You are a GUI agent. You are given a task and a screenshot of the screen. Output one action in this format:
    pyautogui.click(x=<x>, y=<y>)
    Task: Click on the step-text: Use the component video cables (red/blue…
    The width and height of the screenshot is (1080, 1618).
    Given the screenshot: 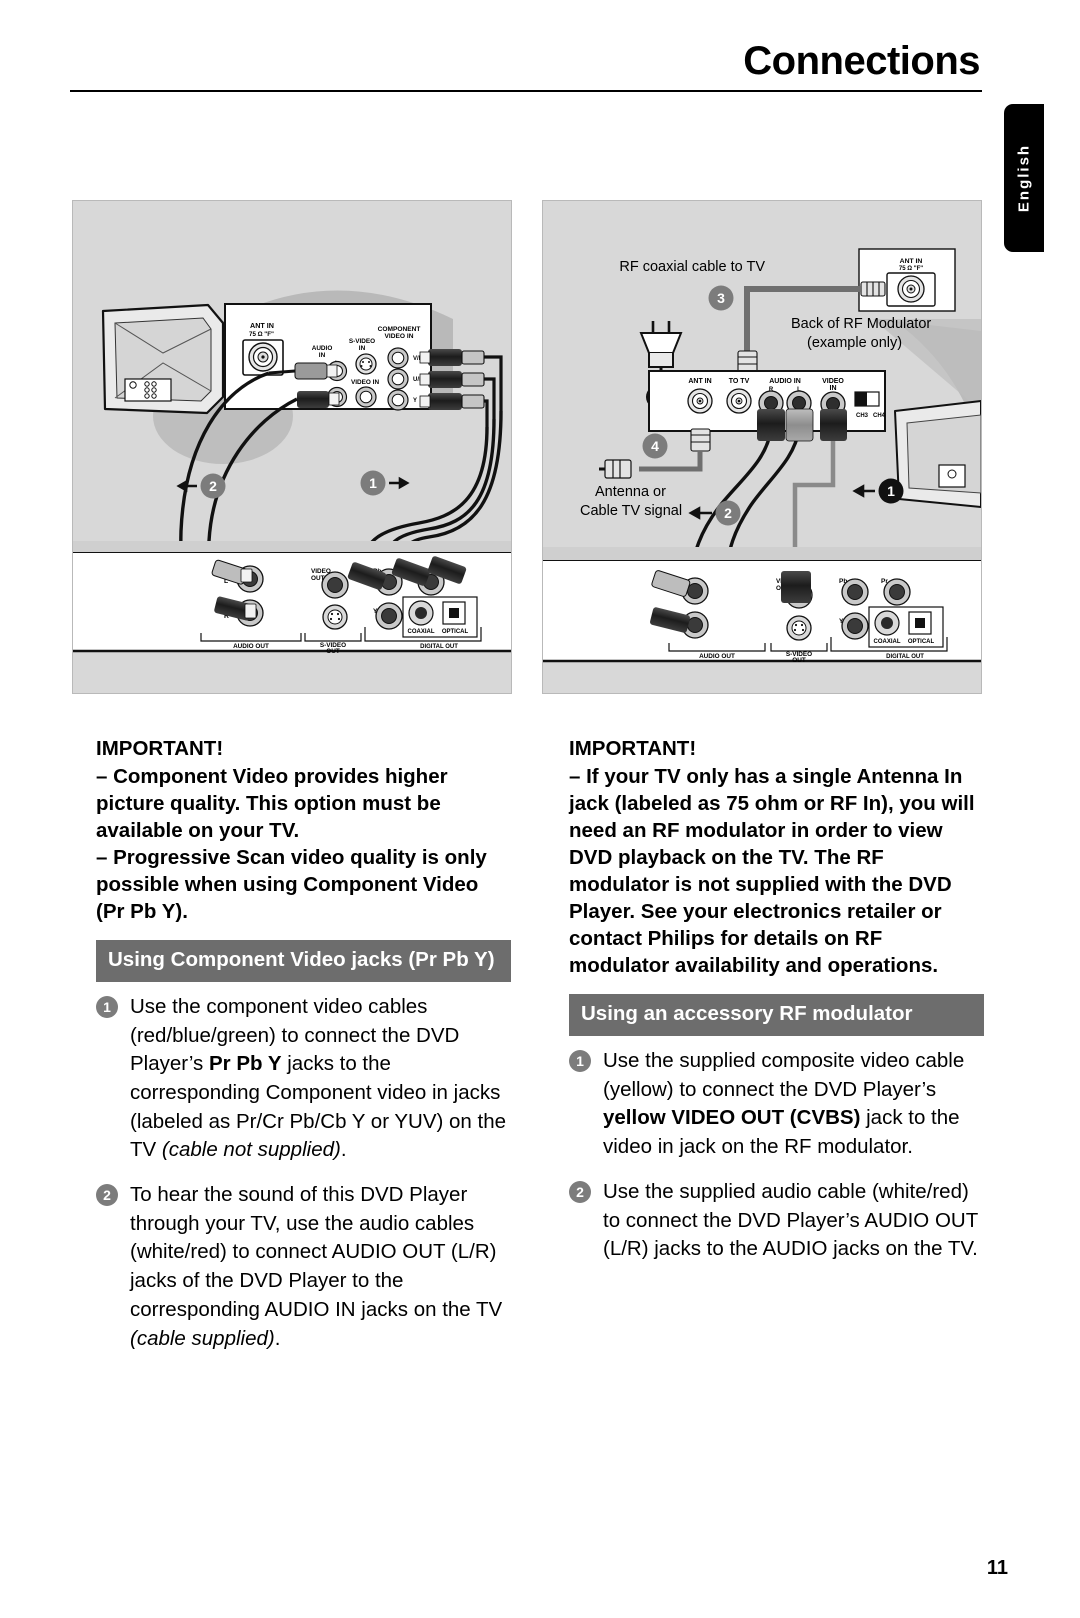 What is the action you would take?
    pyautogui.click(x=318, y=1078)
    